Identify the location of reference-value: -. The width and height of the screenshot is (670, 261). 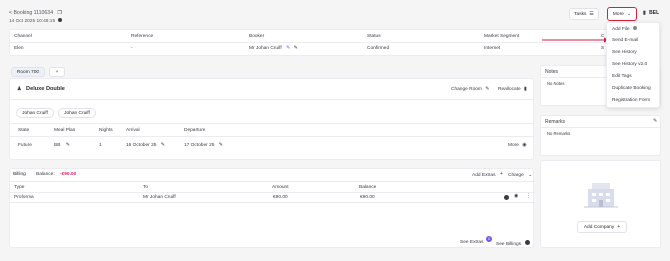
(132, 48).